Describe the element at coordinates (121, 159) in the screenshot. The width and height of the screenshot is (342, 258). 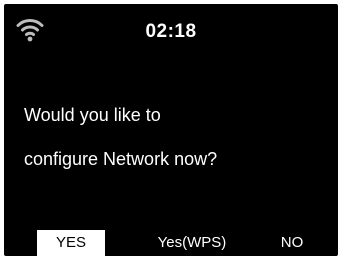
I see `prompt-line-2: configure Network now?` at that location.